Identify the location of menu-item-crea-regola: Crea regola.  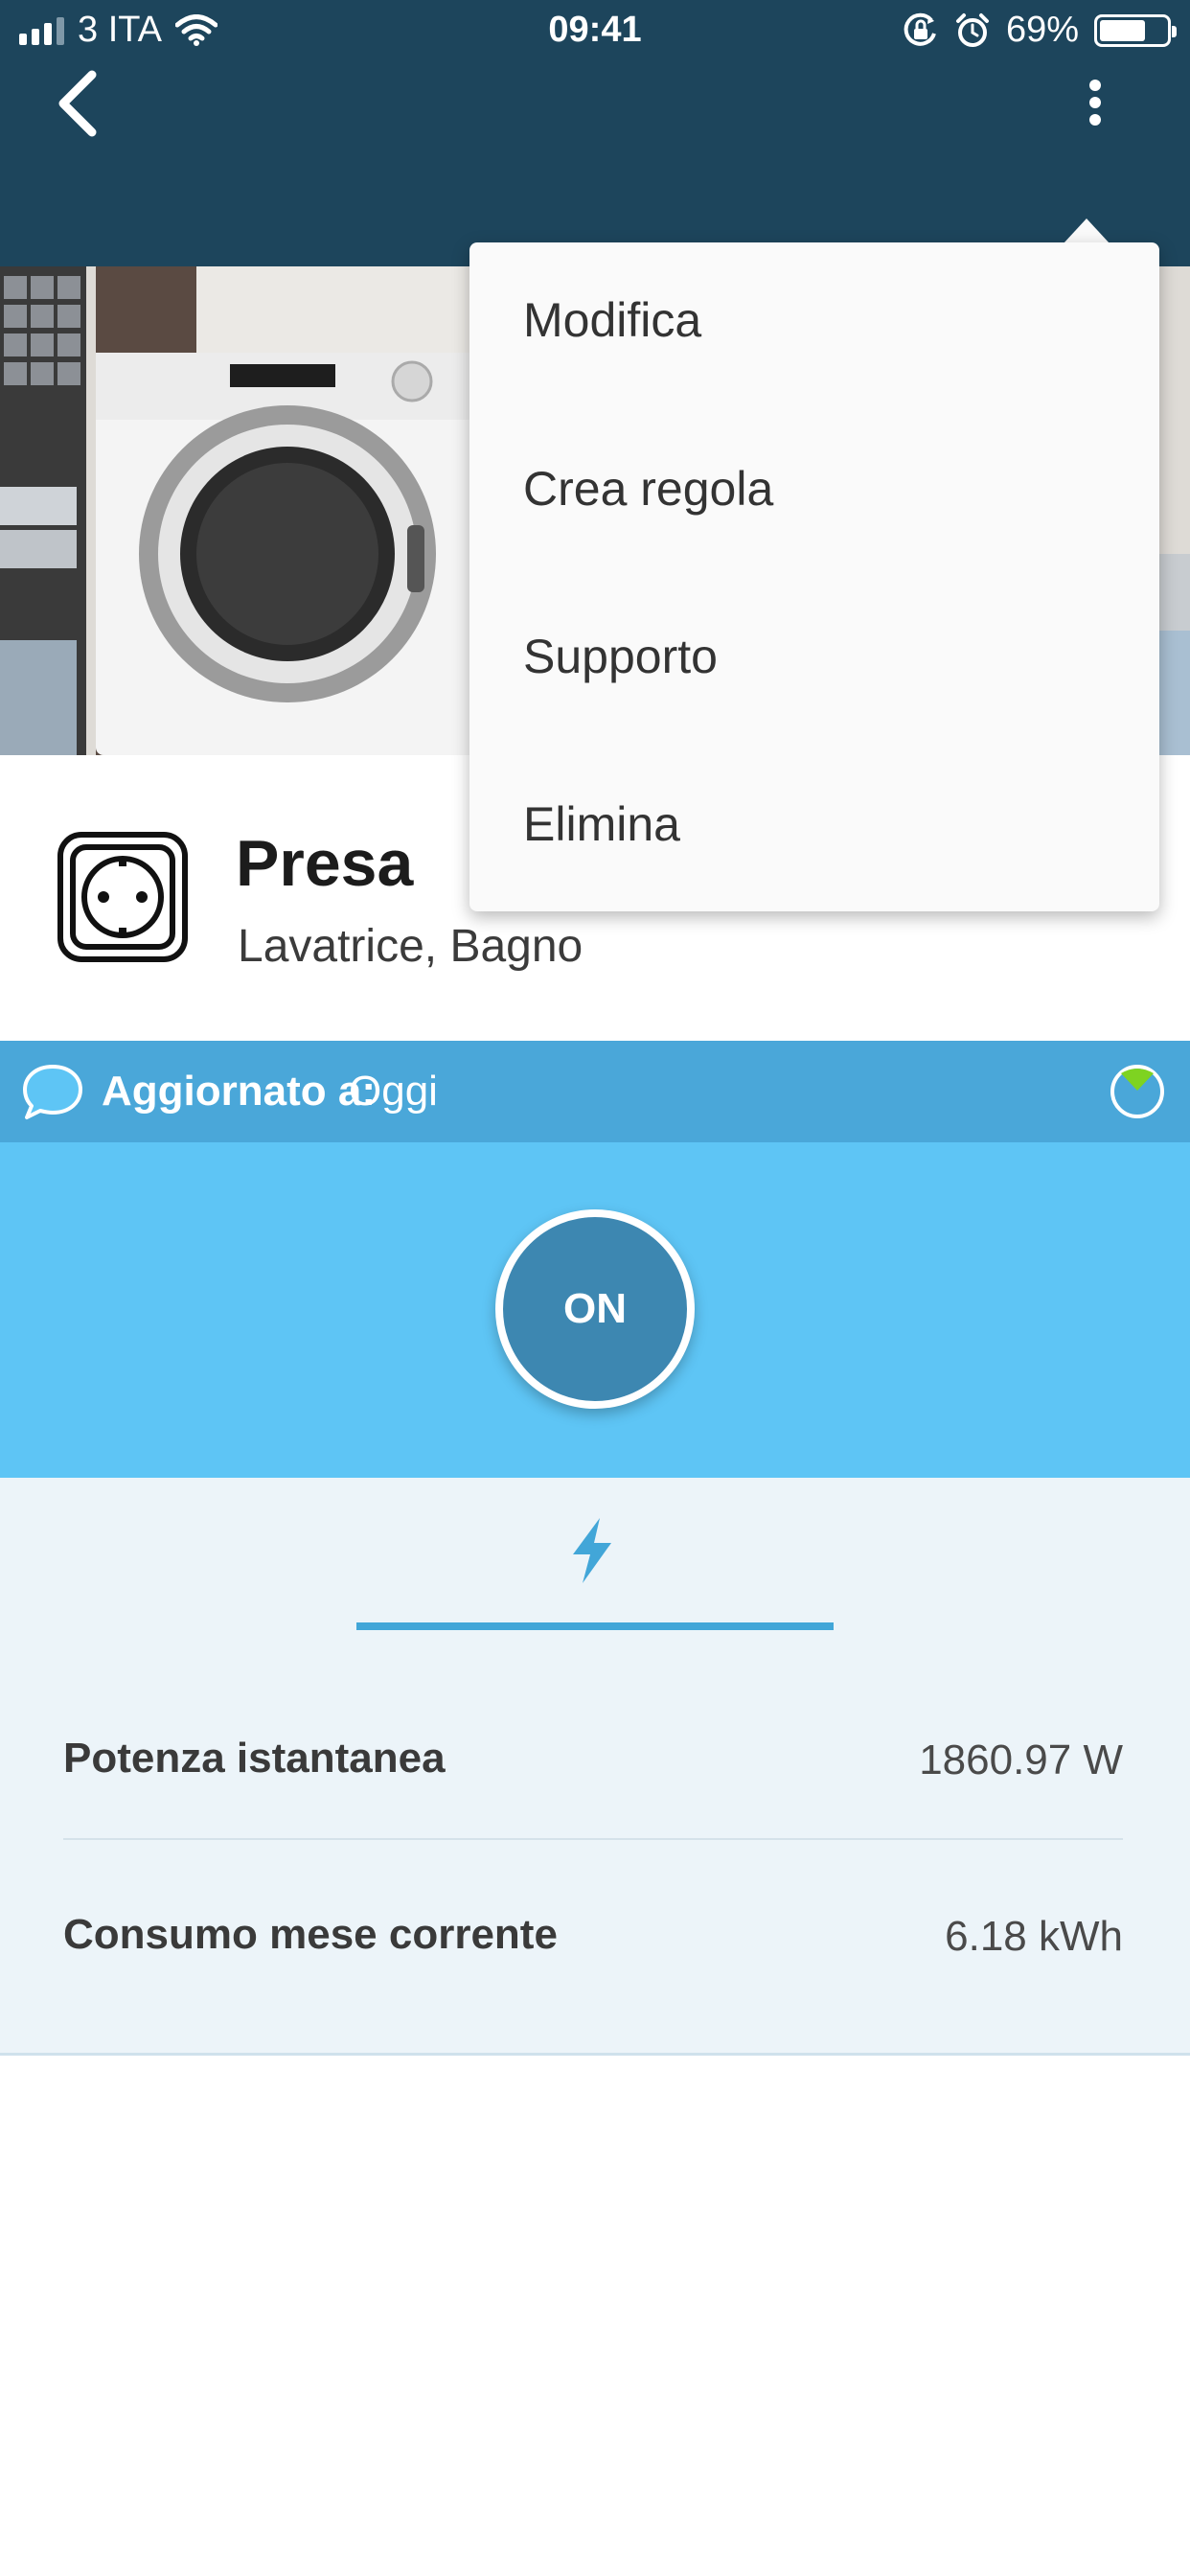
(648, 489).